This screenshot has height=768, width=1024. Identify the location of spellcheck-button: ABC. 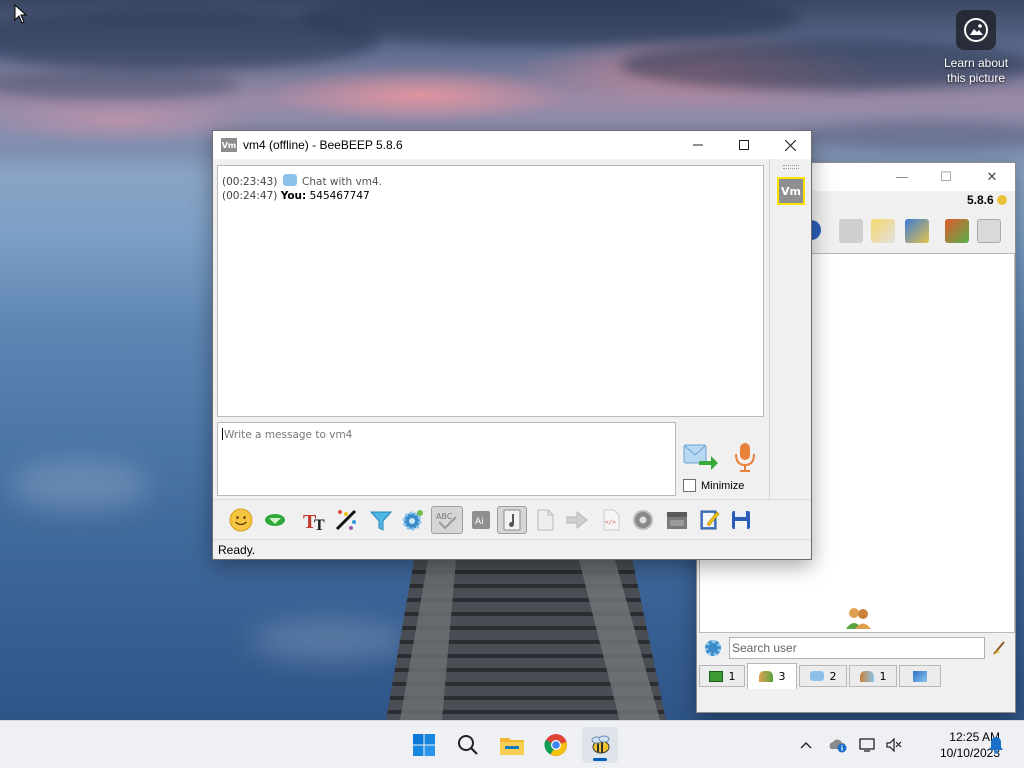
(447, 520).